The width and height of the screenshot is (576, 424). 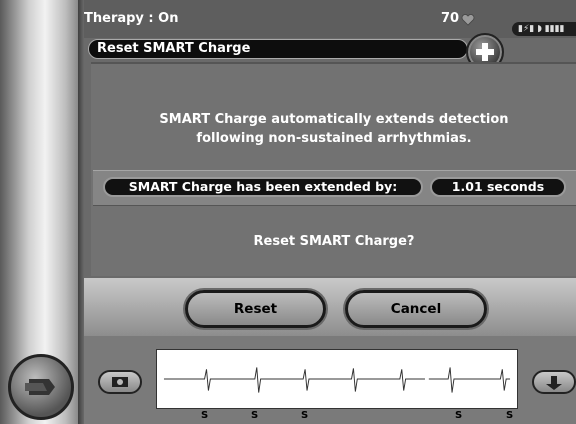 What do you see at coordinates (498, 187) in the screenshot?
I see `extended-value: 1.01 seconds` at bounding box center [498, 187].